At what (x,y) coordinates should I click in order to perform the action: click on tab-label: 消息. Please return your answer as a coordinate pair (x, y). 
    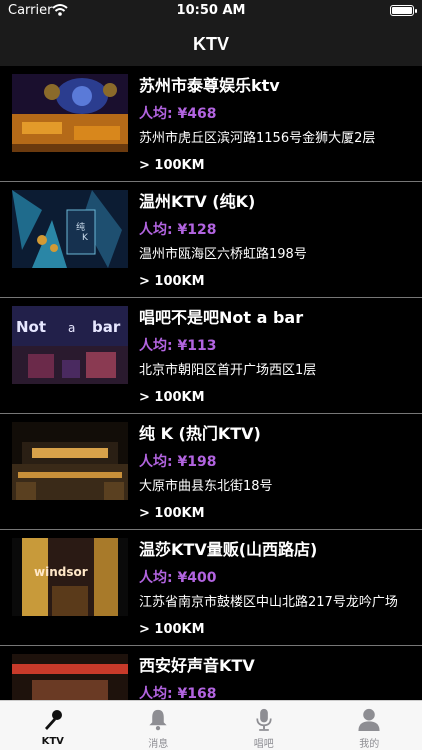
    Looking at the image, I should click on (158, 744).